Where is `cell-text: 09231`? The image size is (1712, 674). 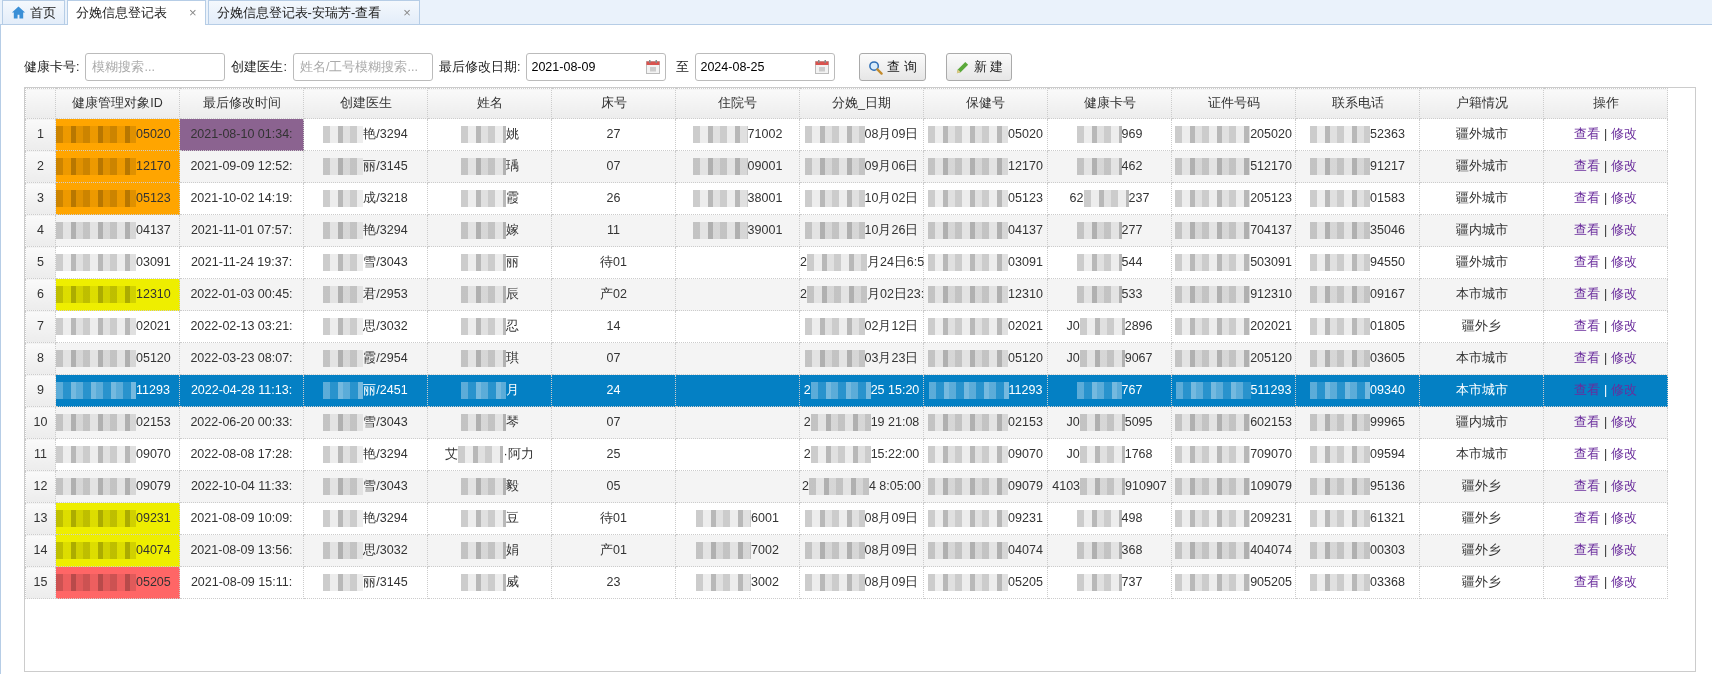 cell-text: 09231 is located at coordinates (1025, 518).